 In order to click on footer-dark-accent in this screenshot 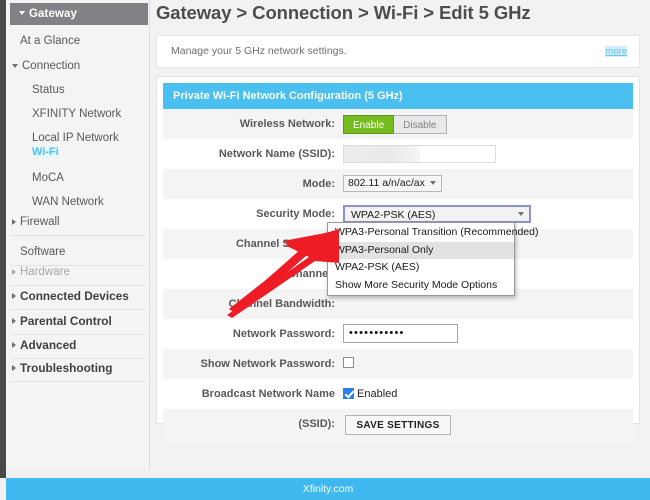, I will do `click(3, 474)`.